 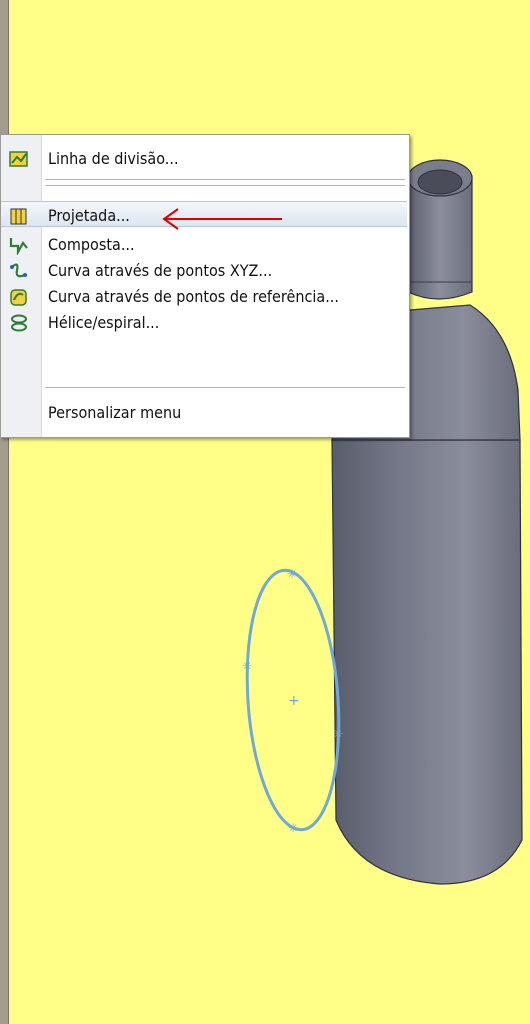 I want to click on curve-reference-points-icon, so click(x=19, y=297).